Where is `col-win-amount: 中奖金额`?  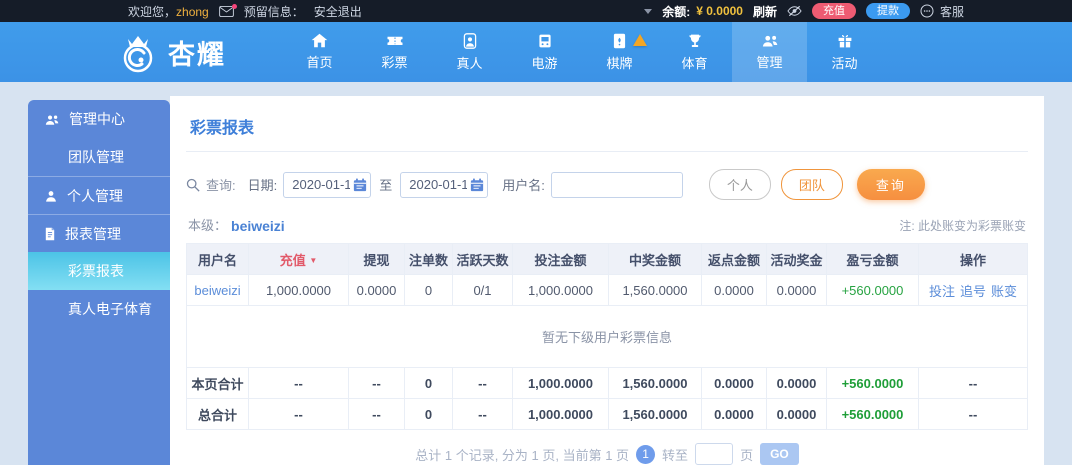 col-win-amount: 中奖金额 is located at coordinates (655, 259).